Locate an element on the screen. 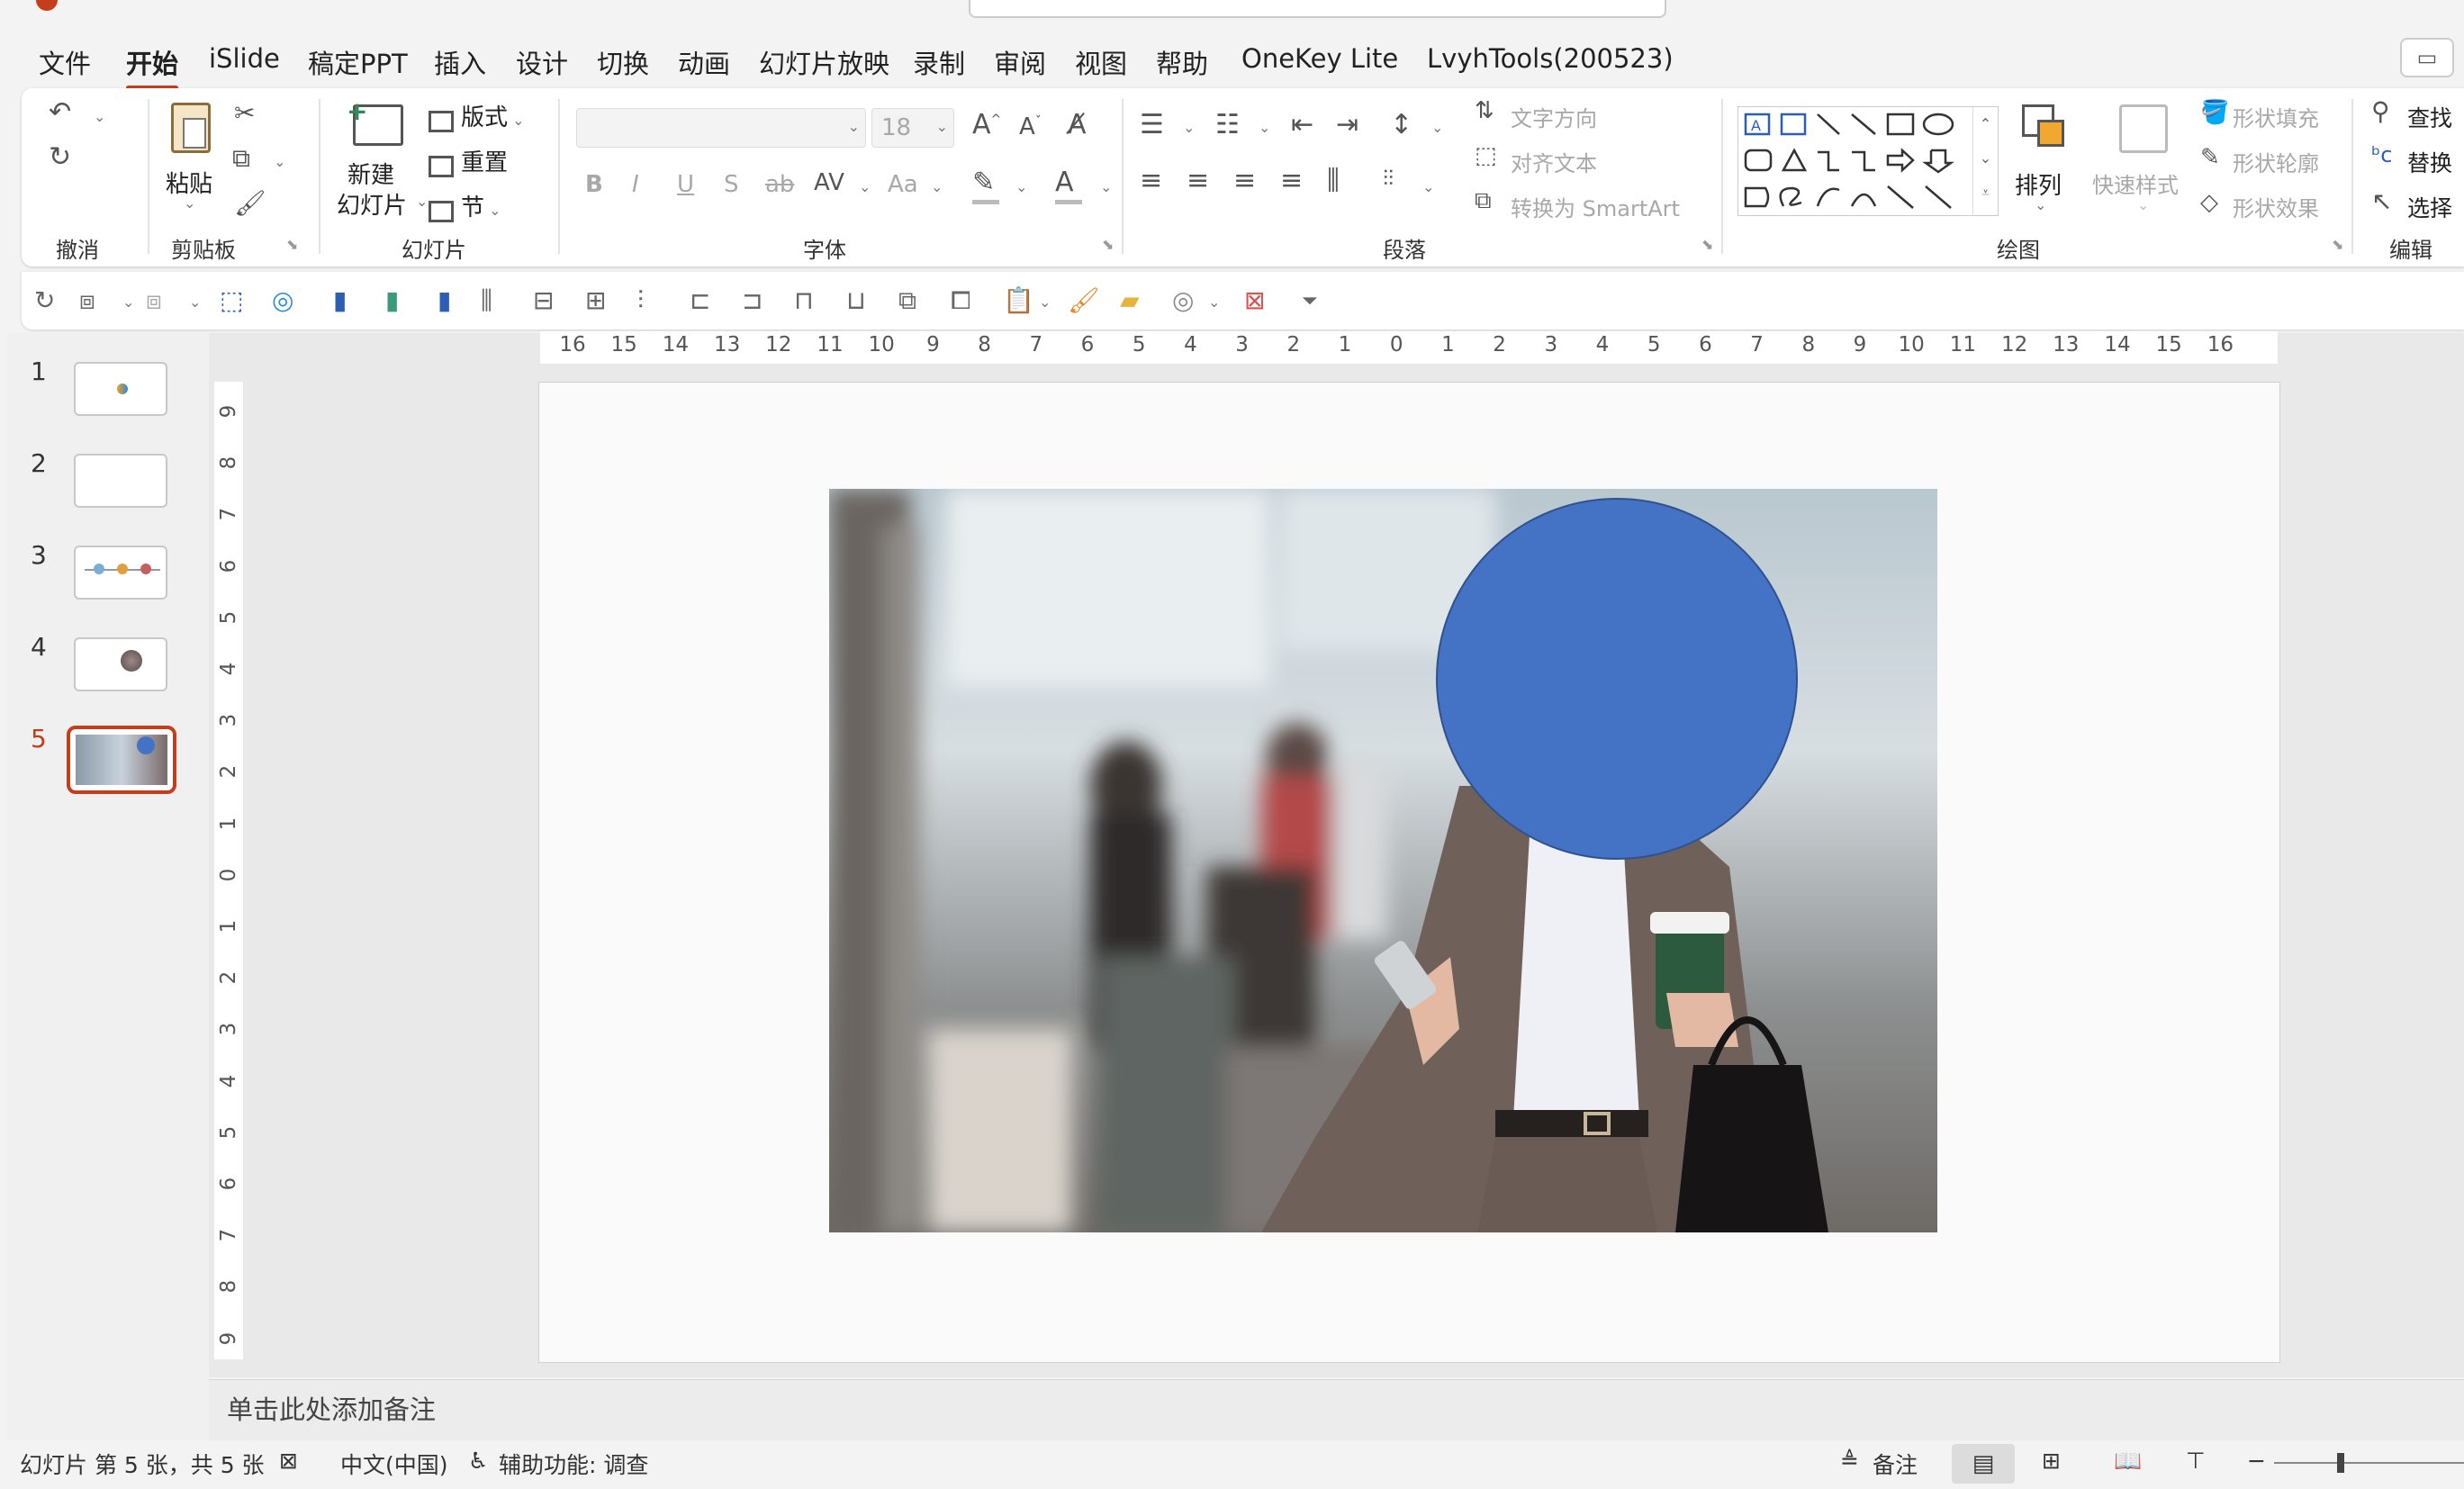 The height and width of the screenshot is (1489, 2464). align-center-v-icon: ⊞ is located at coordinates (595, 300).